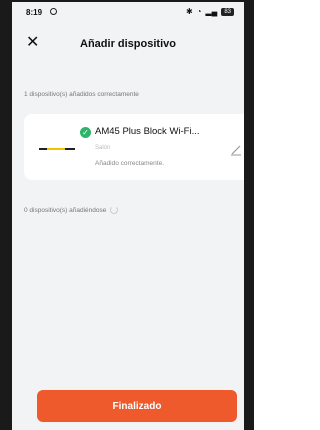 The image size is (320, 430). What do you see at coordinates (114, 210) in the screenshot?
I see `loading-spinner-icon` at bounding box center [114, 210].